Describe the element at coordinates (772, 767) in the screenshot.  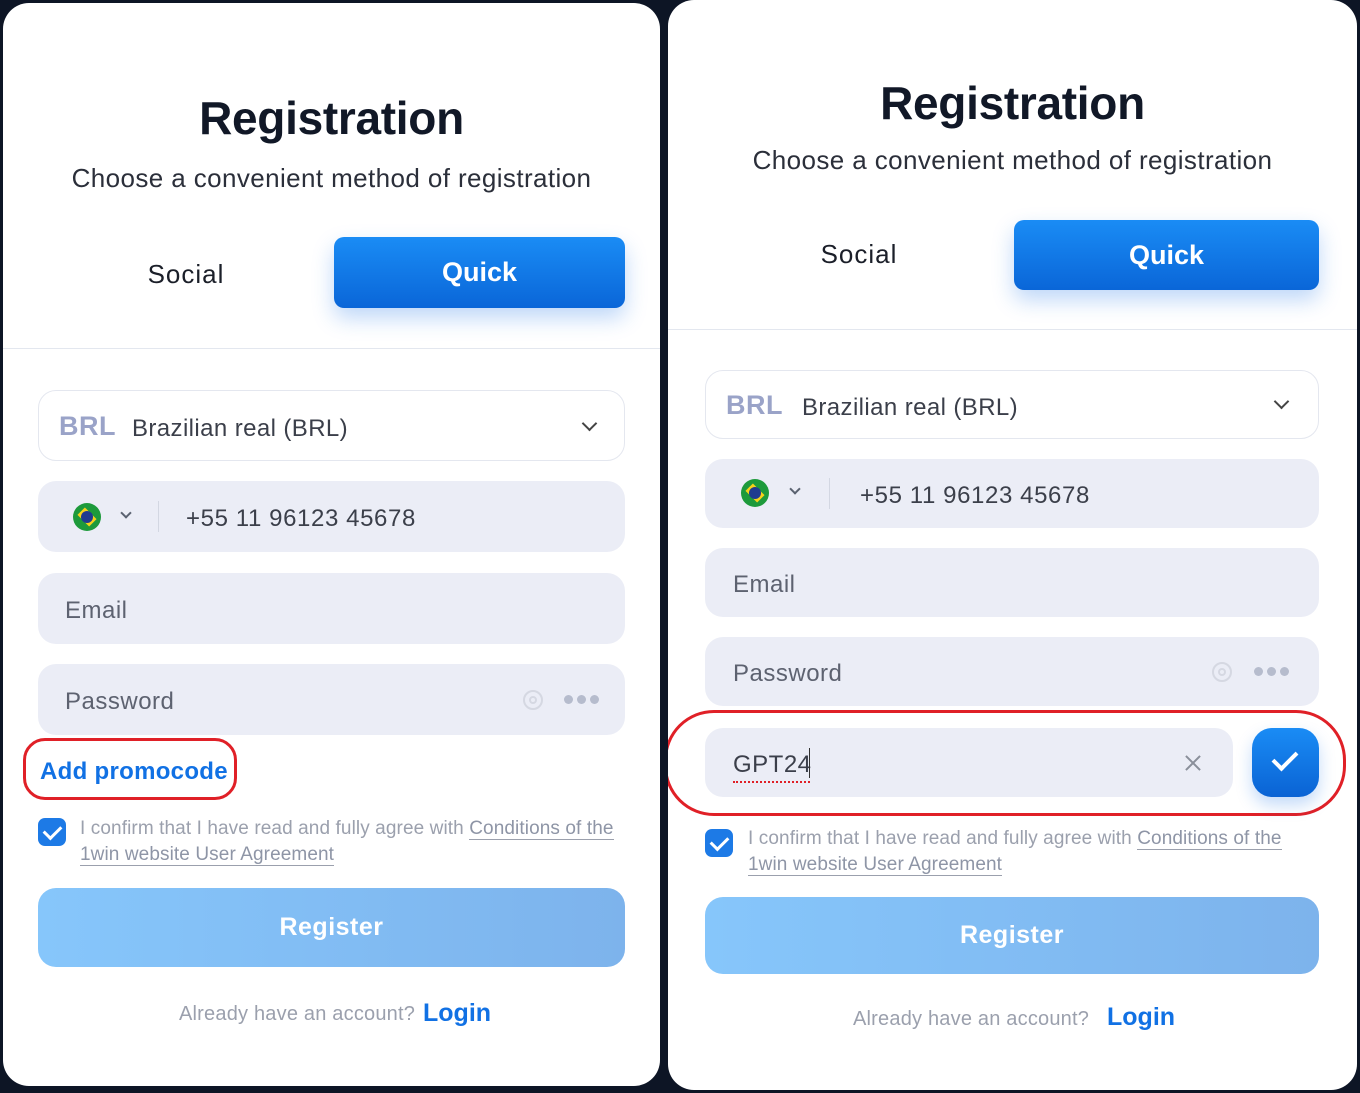
I see `promocode-value: GPT24` at that location.